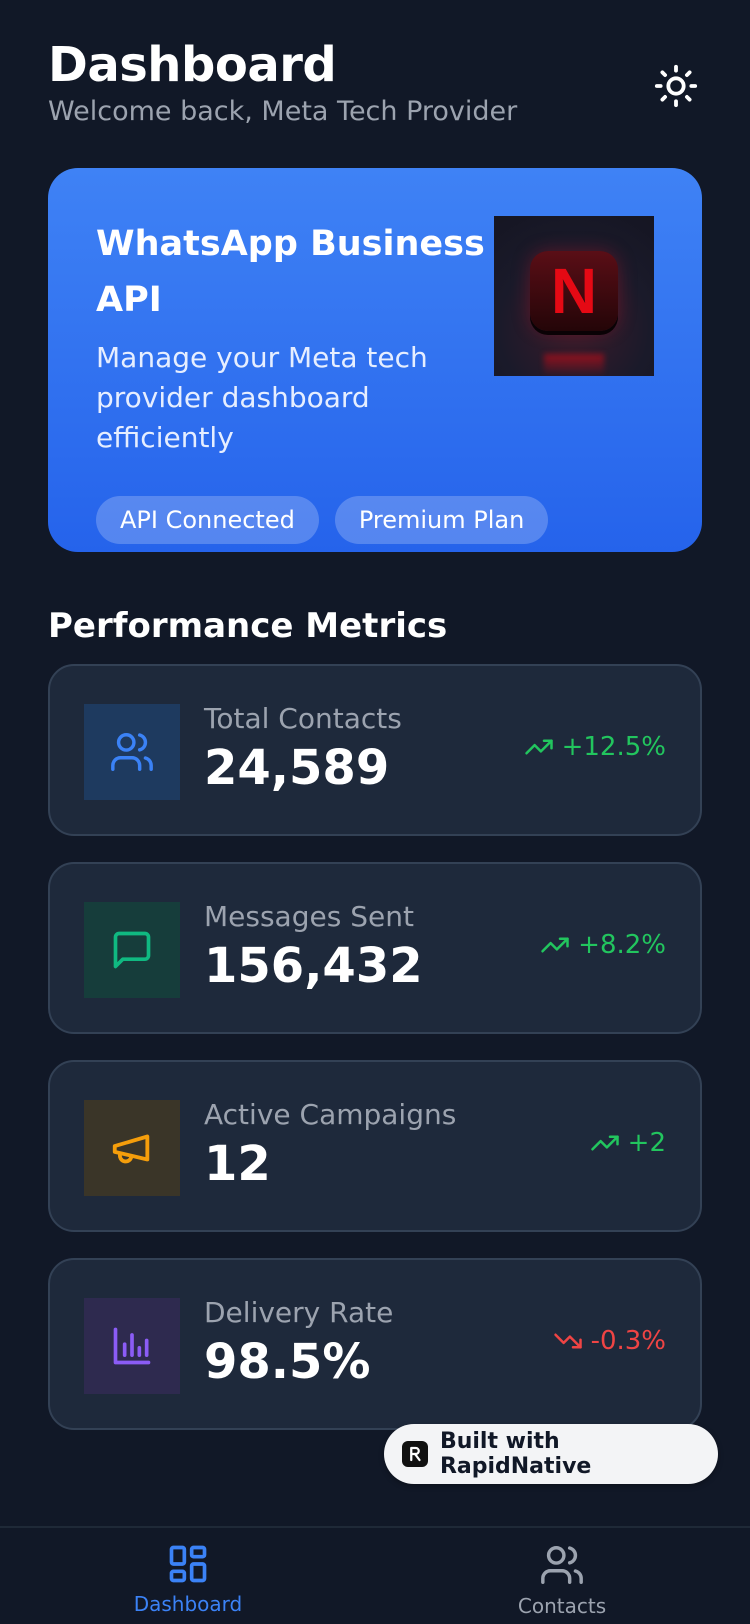  I want to click on hero-badges: API Connected Premium Plan, so click(375, 520).